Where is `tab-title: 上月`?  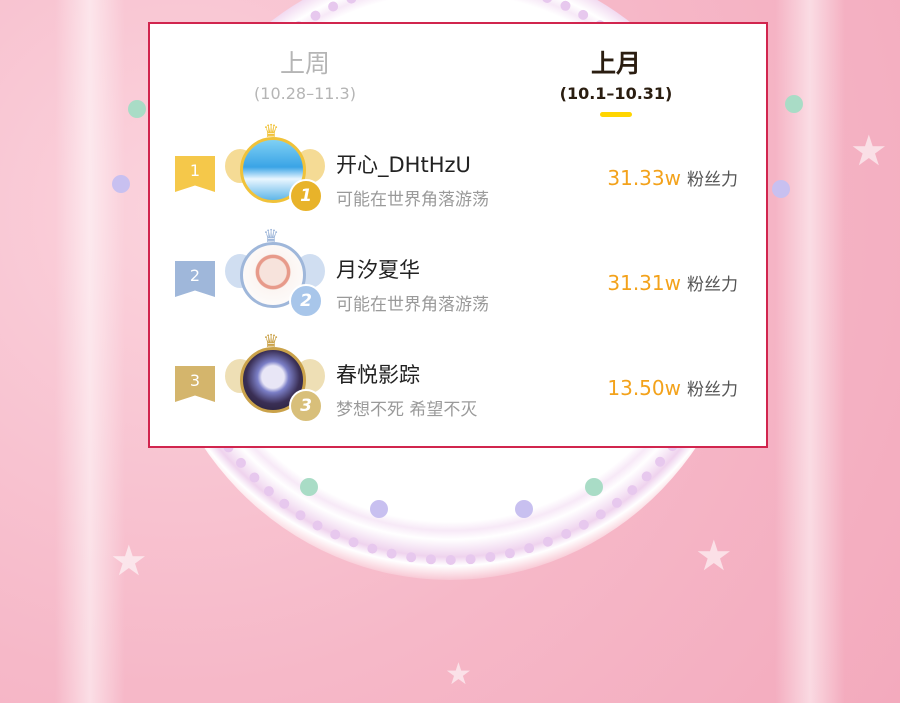 tab-title: 上月 is located at coordinates (615, 63).